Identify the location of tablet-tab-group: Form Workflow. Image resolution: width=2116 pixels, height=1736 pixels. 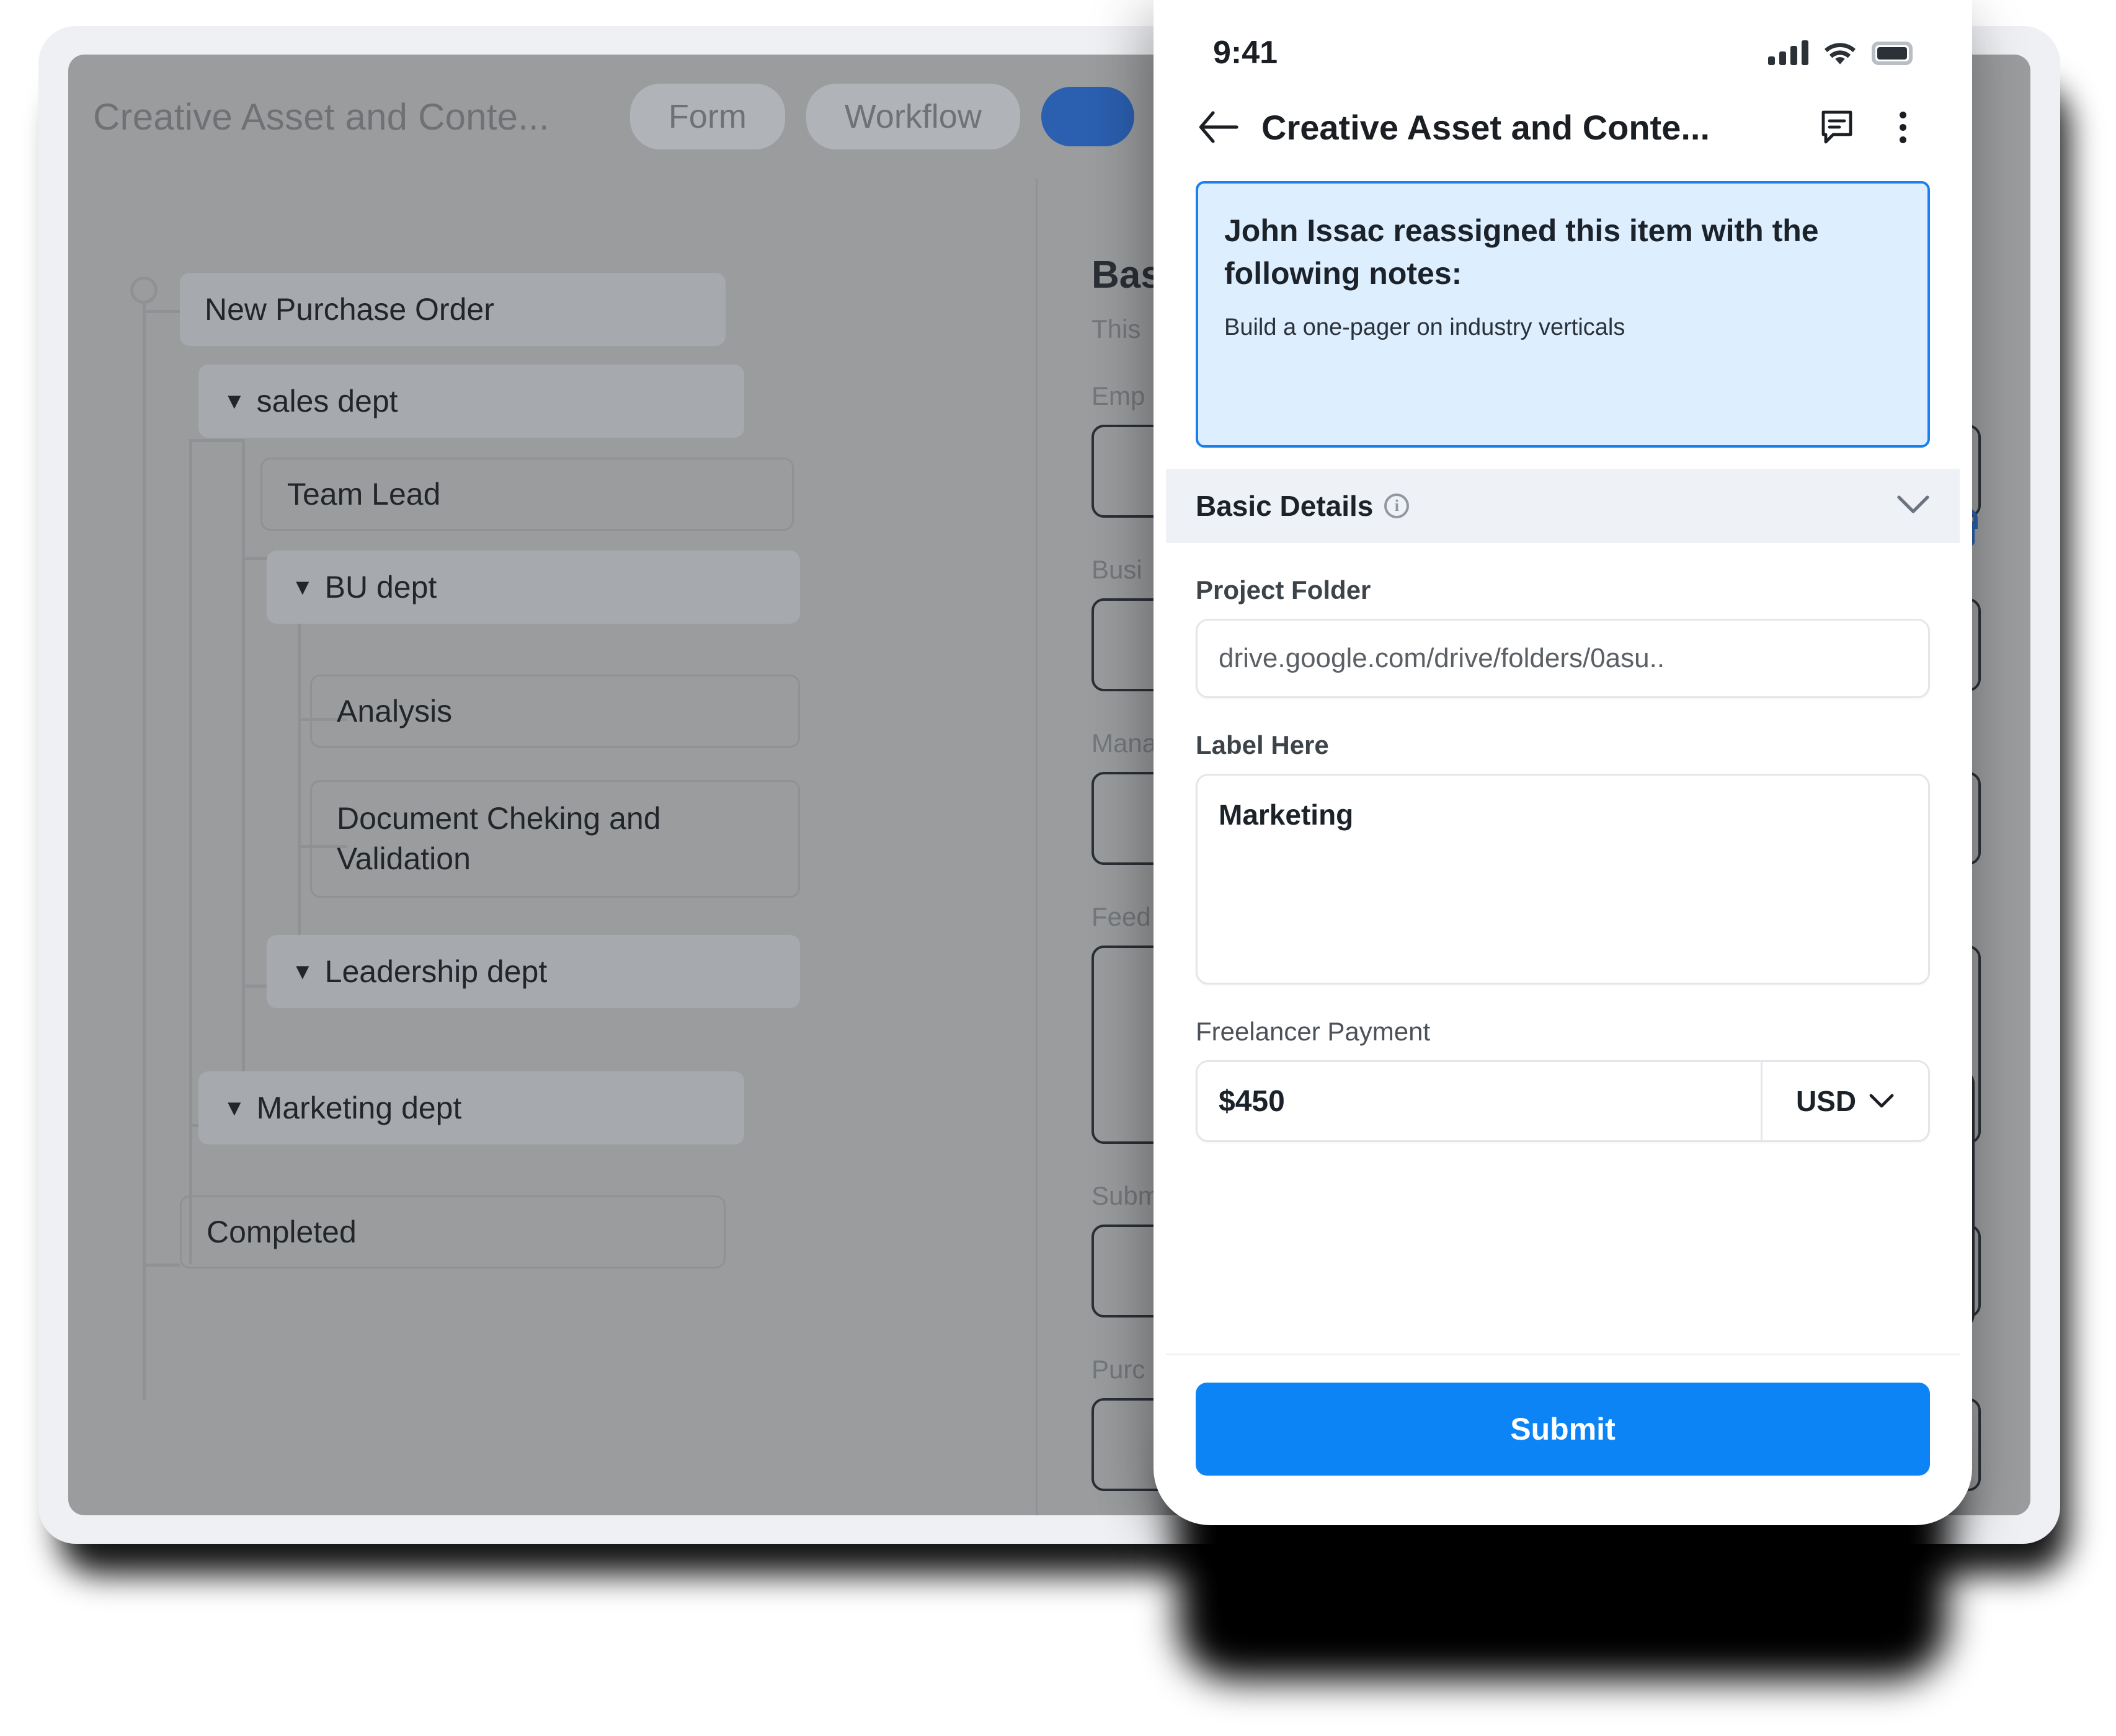
(881, 116).